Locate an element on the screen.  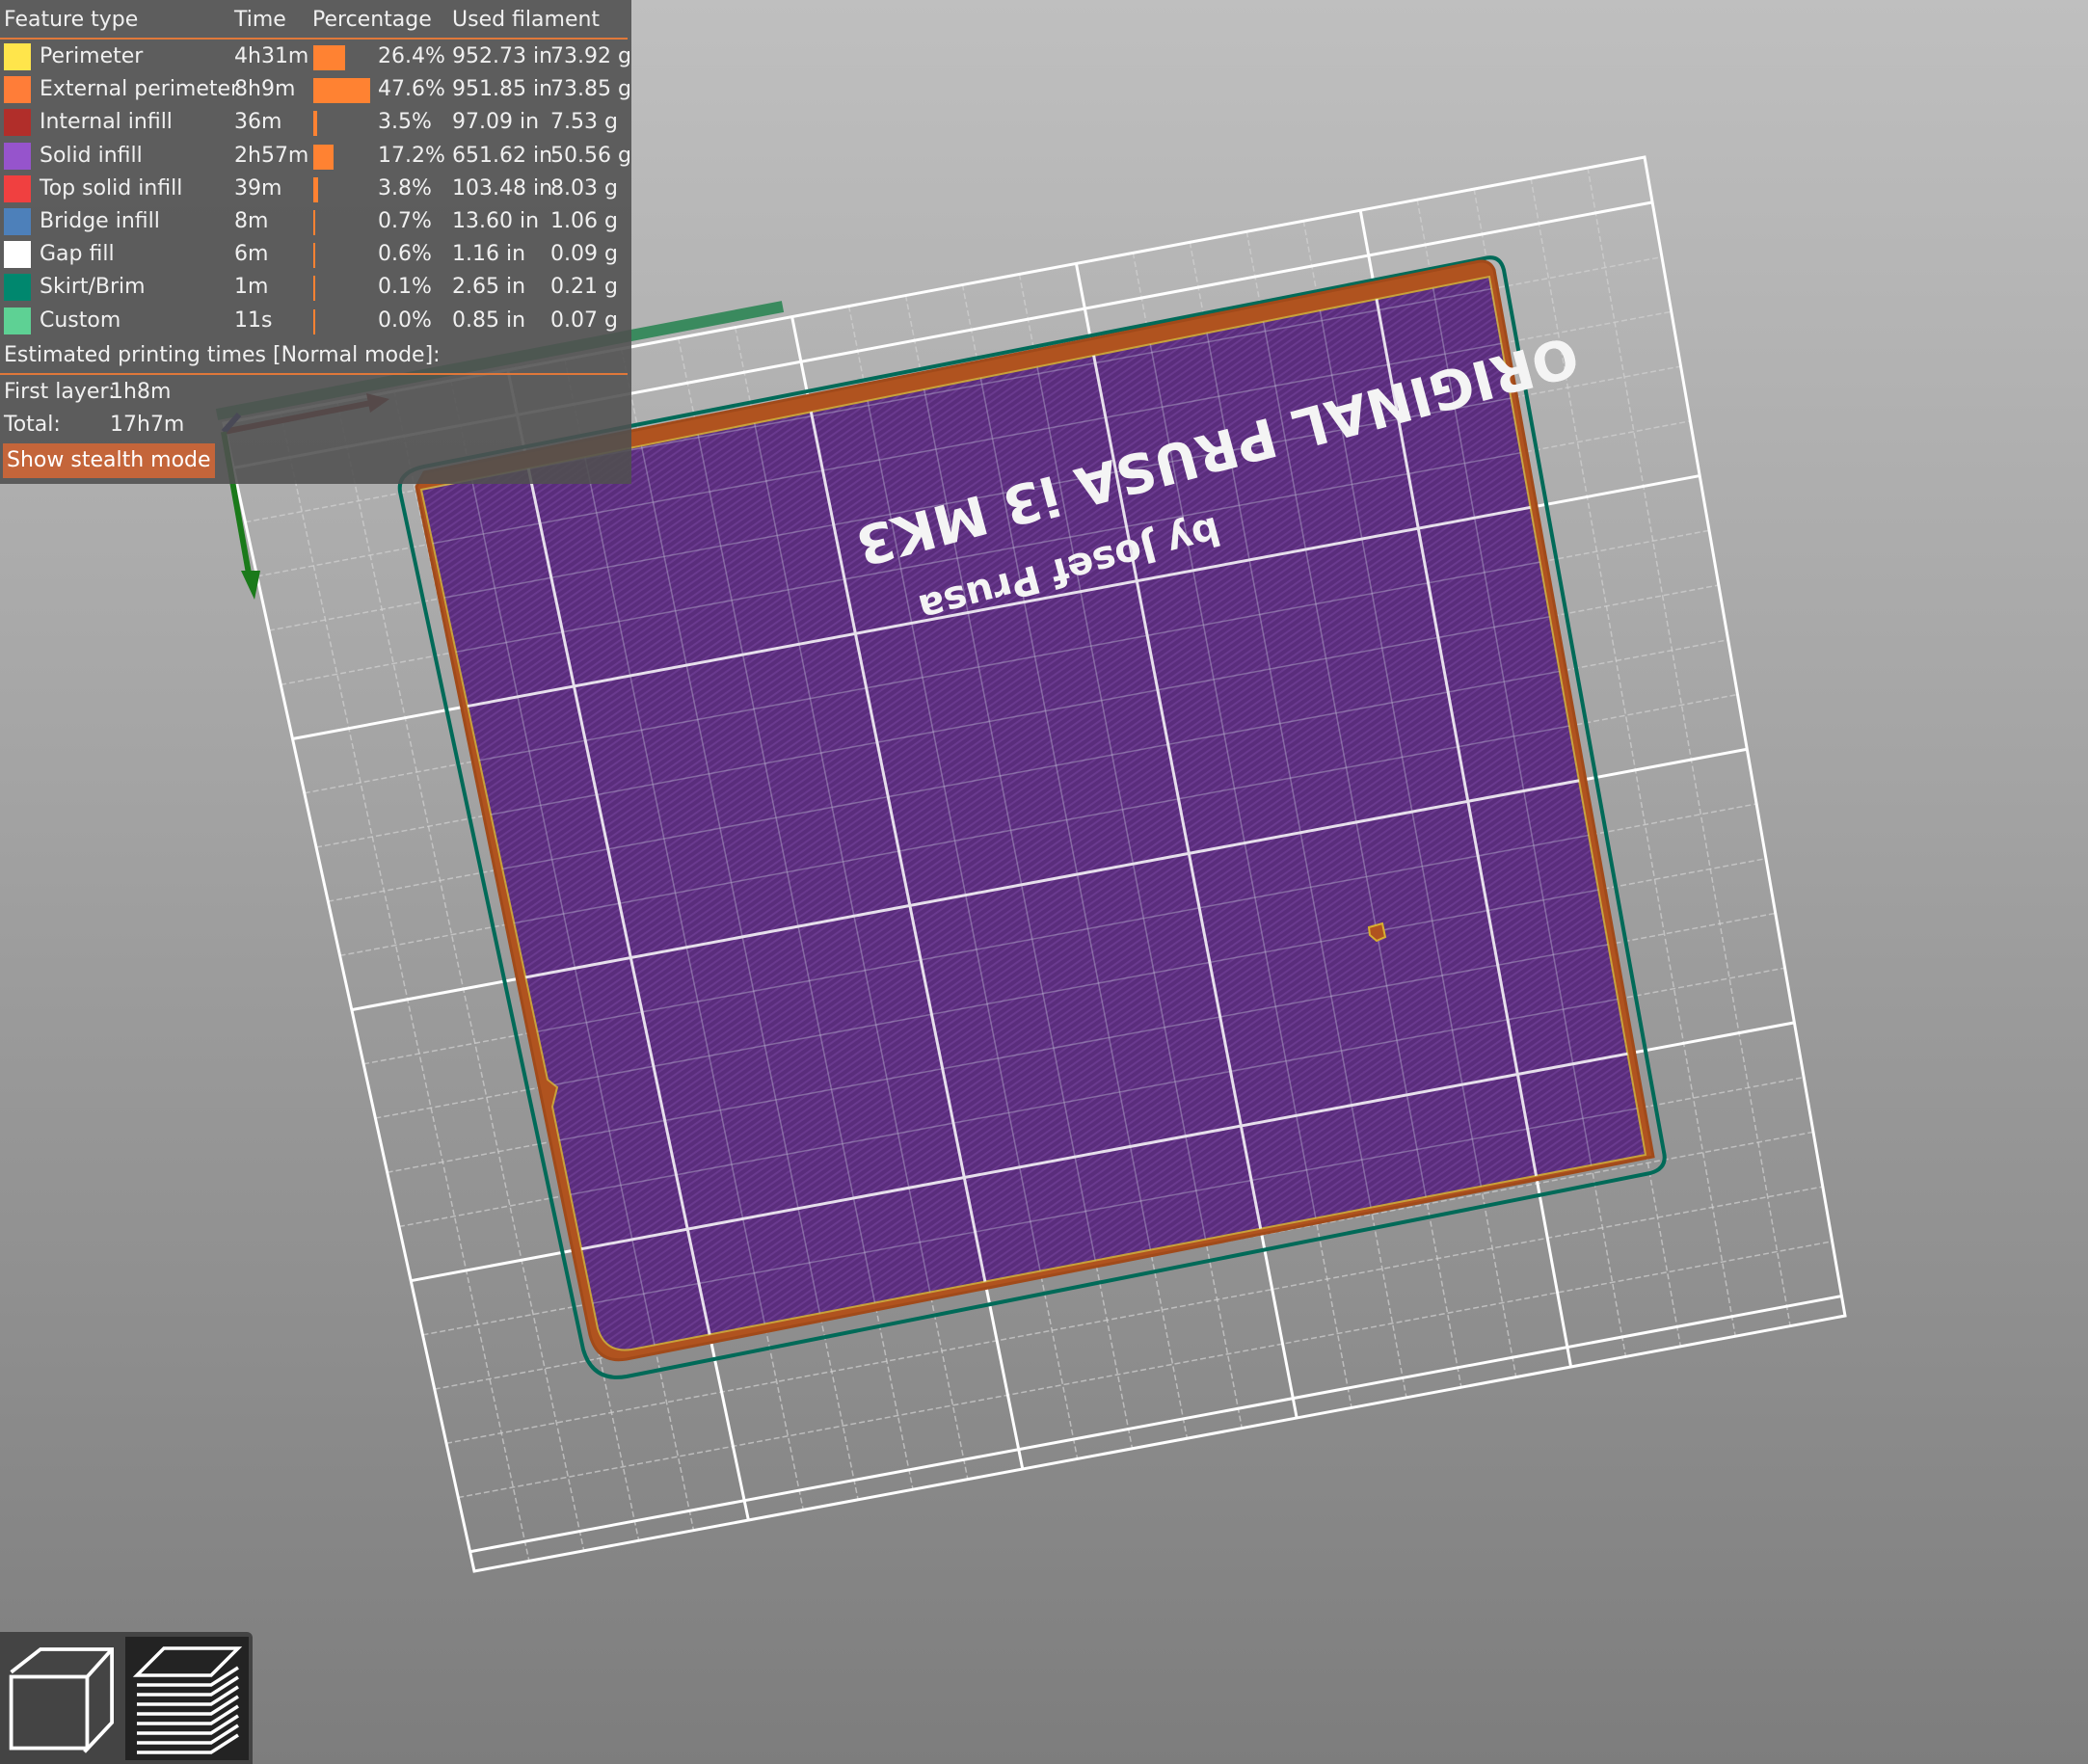
first-layer-label: First layer: is located at coordinates (60, 392).